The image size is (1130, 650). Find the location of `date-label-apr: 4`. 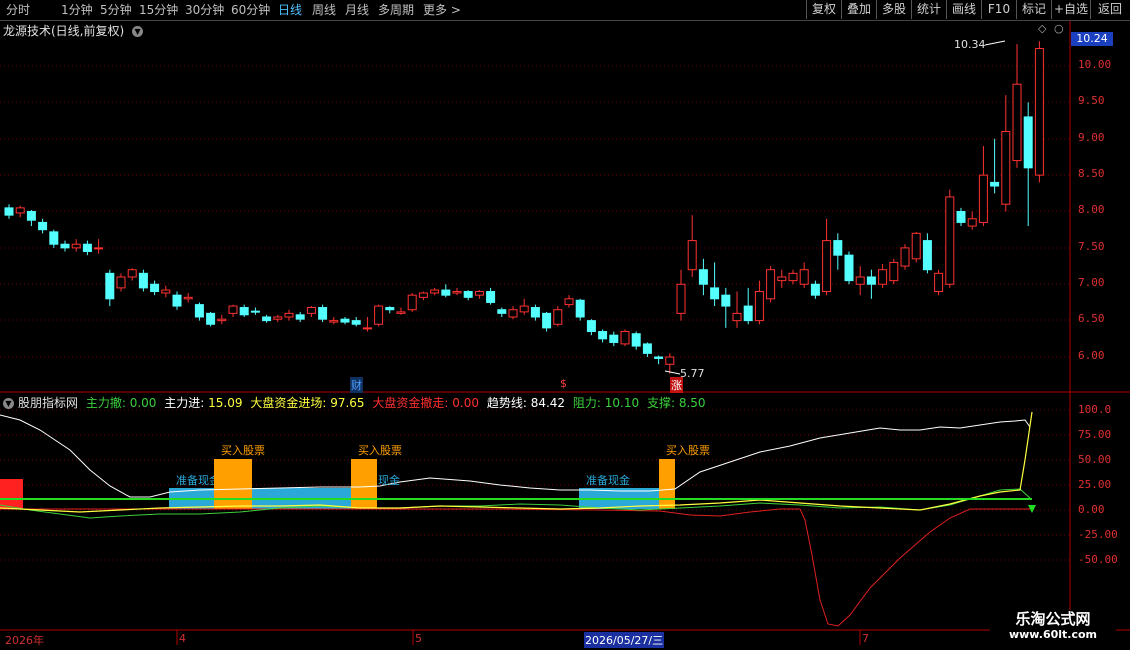

date-label-apr: 4 is located at coordinates (182, 638).